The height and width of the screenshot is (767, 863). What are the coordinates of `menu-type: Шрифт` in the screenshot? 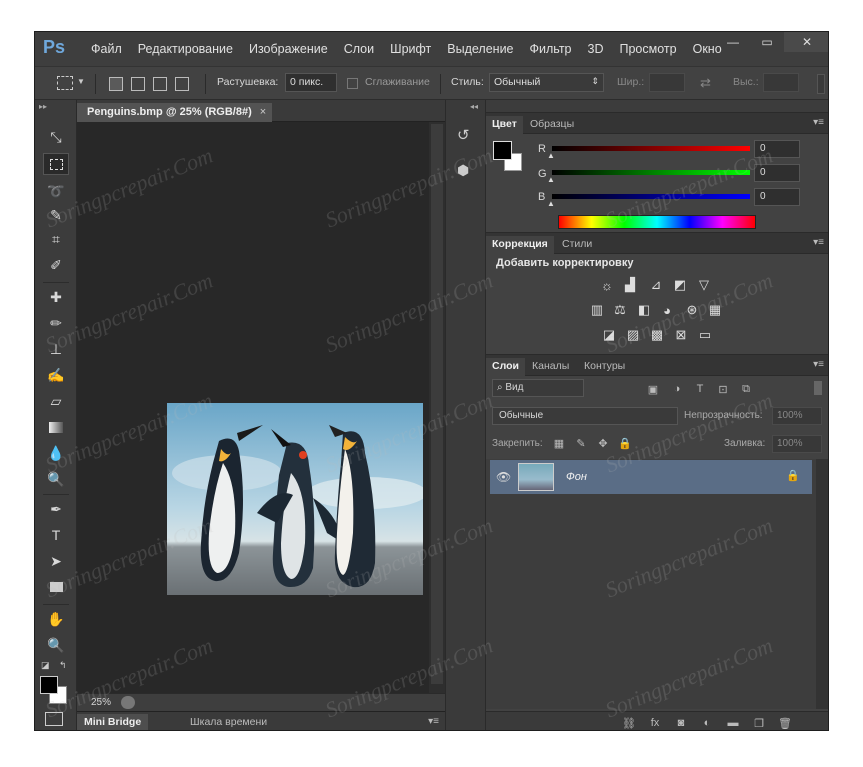 It's located at (410, 49).